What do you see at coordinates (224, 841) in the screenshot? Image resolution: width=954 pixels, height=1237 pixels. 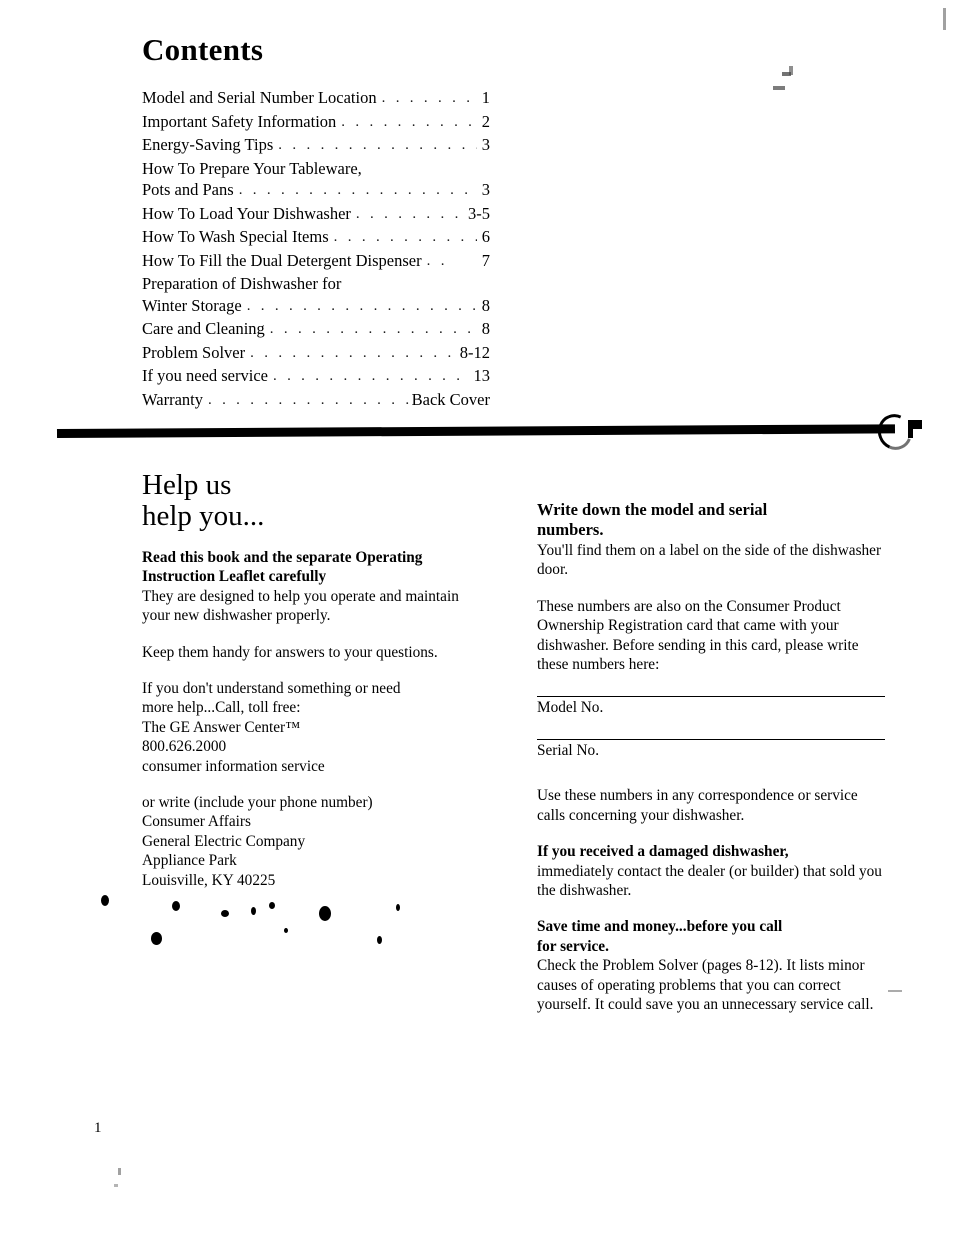 I see `address-company: General Electric Company` at bounding box center [224, 841].